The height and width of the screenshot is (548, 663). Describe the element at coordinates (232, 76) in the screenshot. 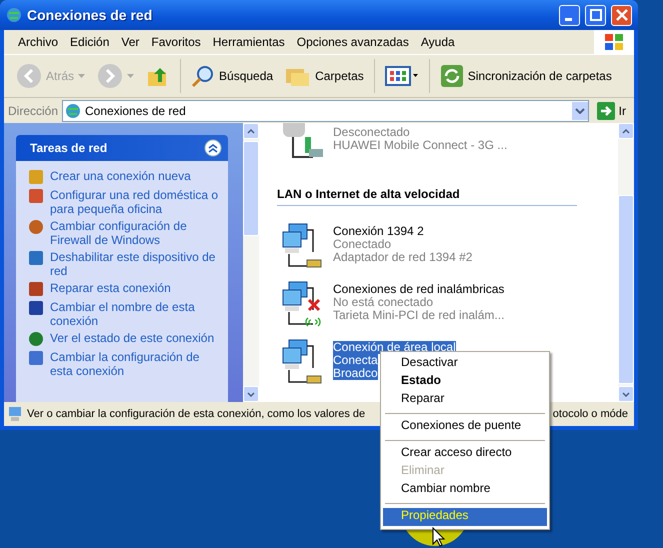

I see `search-button: Búsqueda` at that location.